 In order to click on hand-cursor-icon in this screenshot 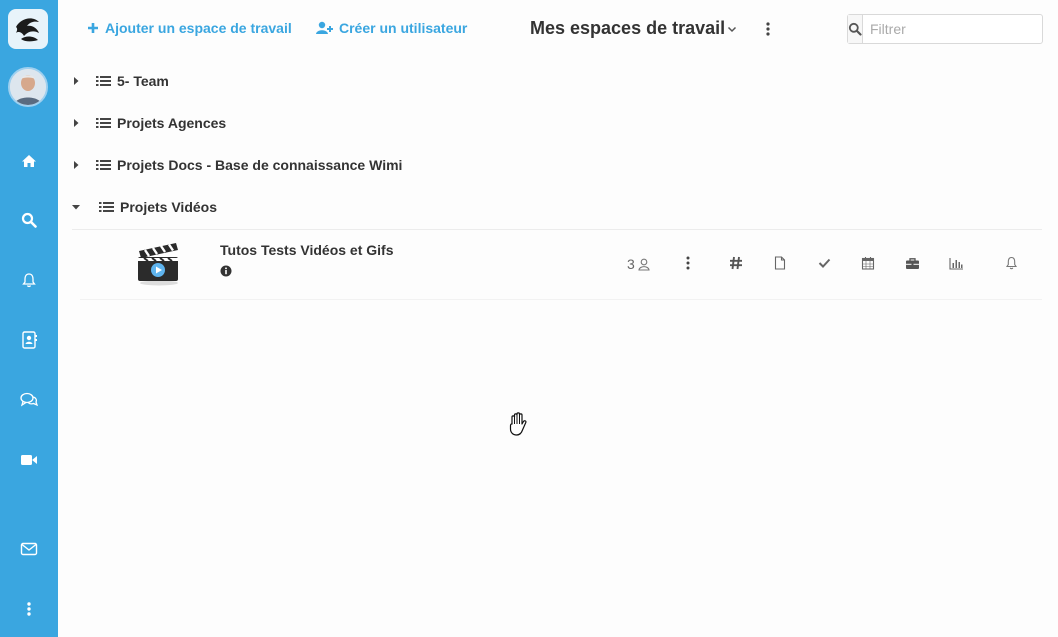, I will do `click(519, 425)`.